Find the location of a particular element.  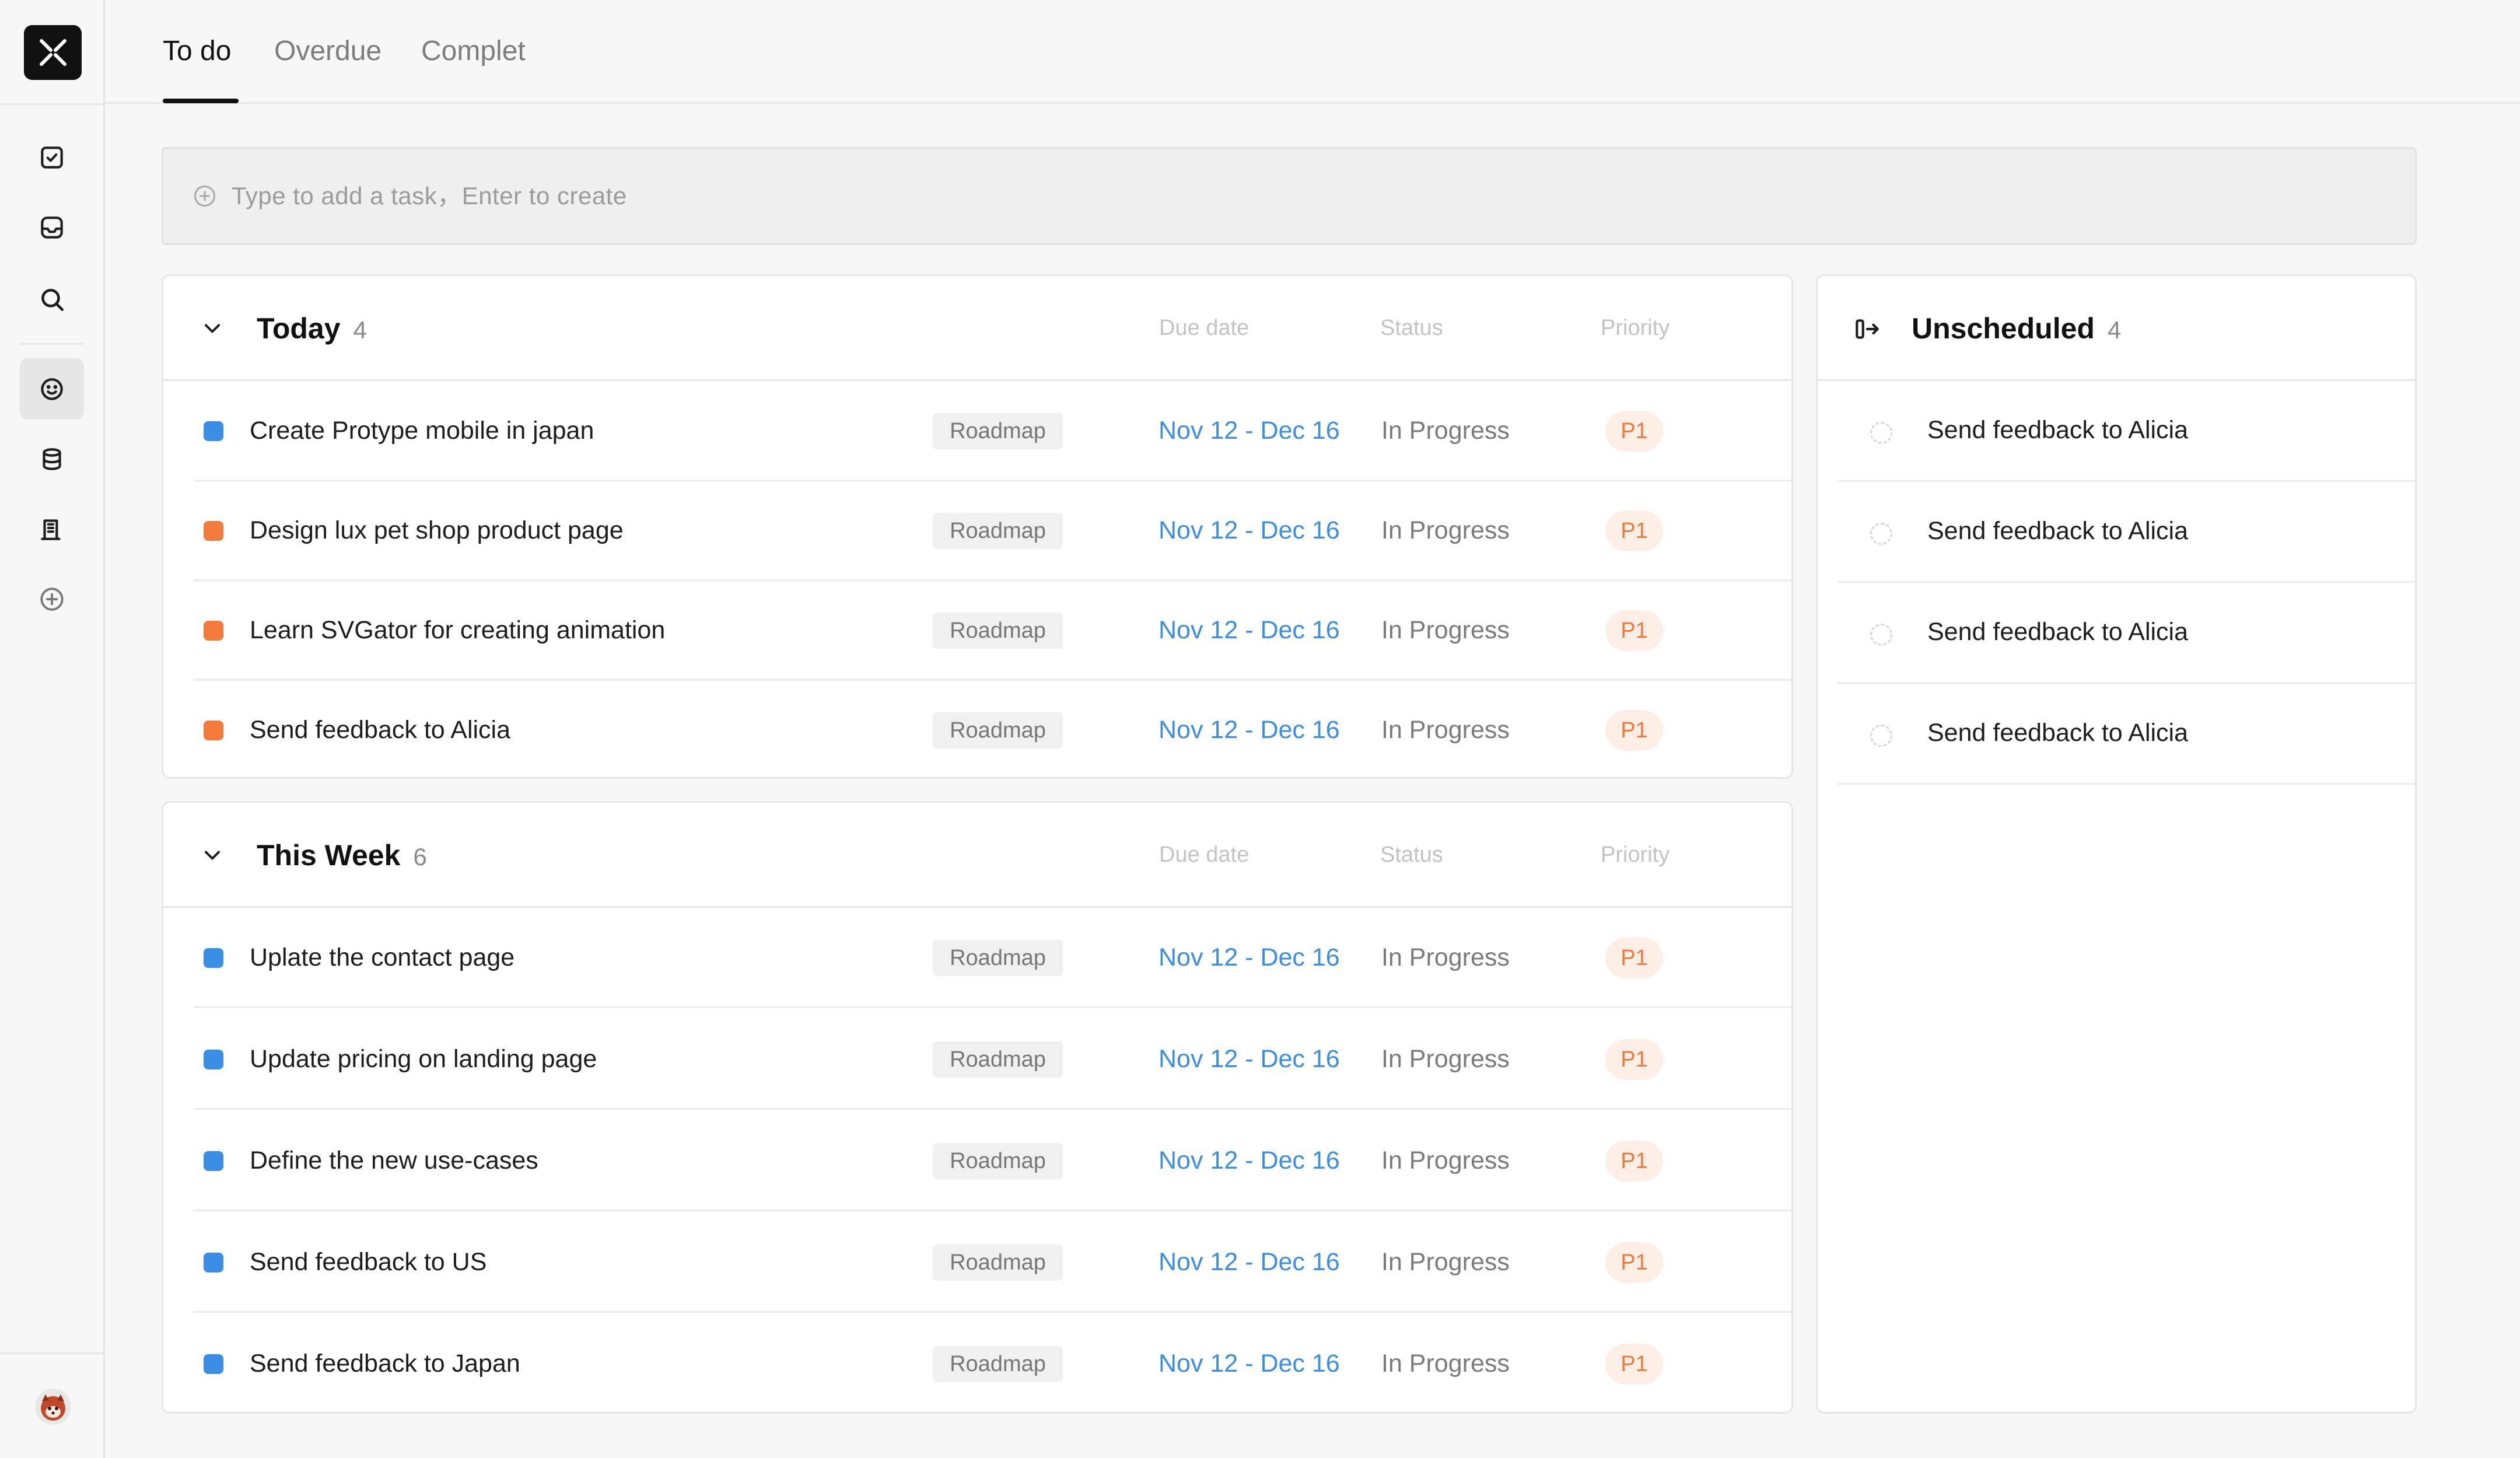

sidebar-item-search is located at coordinates (52, 299).